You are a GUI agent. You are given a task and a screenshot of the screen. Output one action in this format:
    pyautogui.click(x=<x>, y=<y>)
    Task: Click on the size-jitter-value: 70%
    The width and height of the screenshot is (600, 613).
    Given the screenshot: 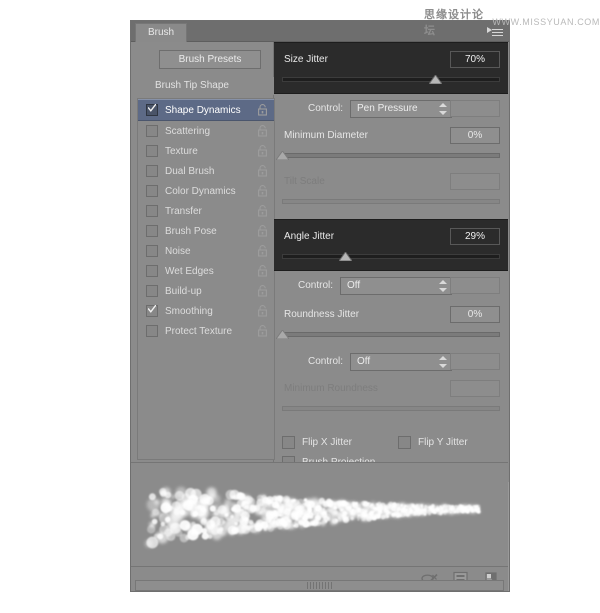 What is the action you would take?
    pyautogui.click(x=475, y=59)
    